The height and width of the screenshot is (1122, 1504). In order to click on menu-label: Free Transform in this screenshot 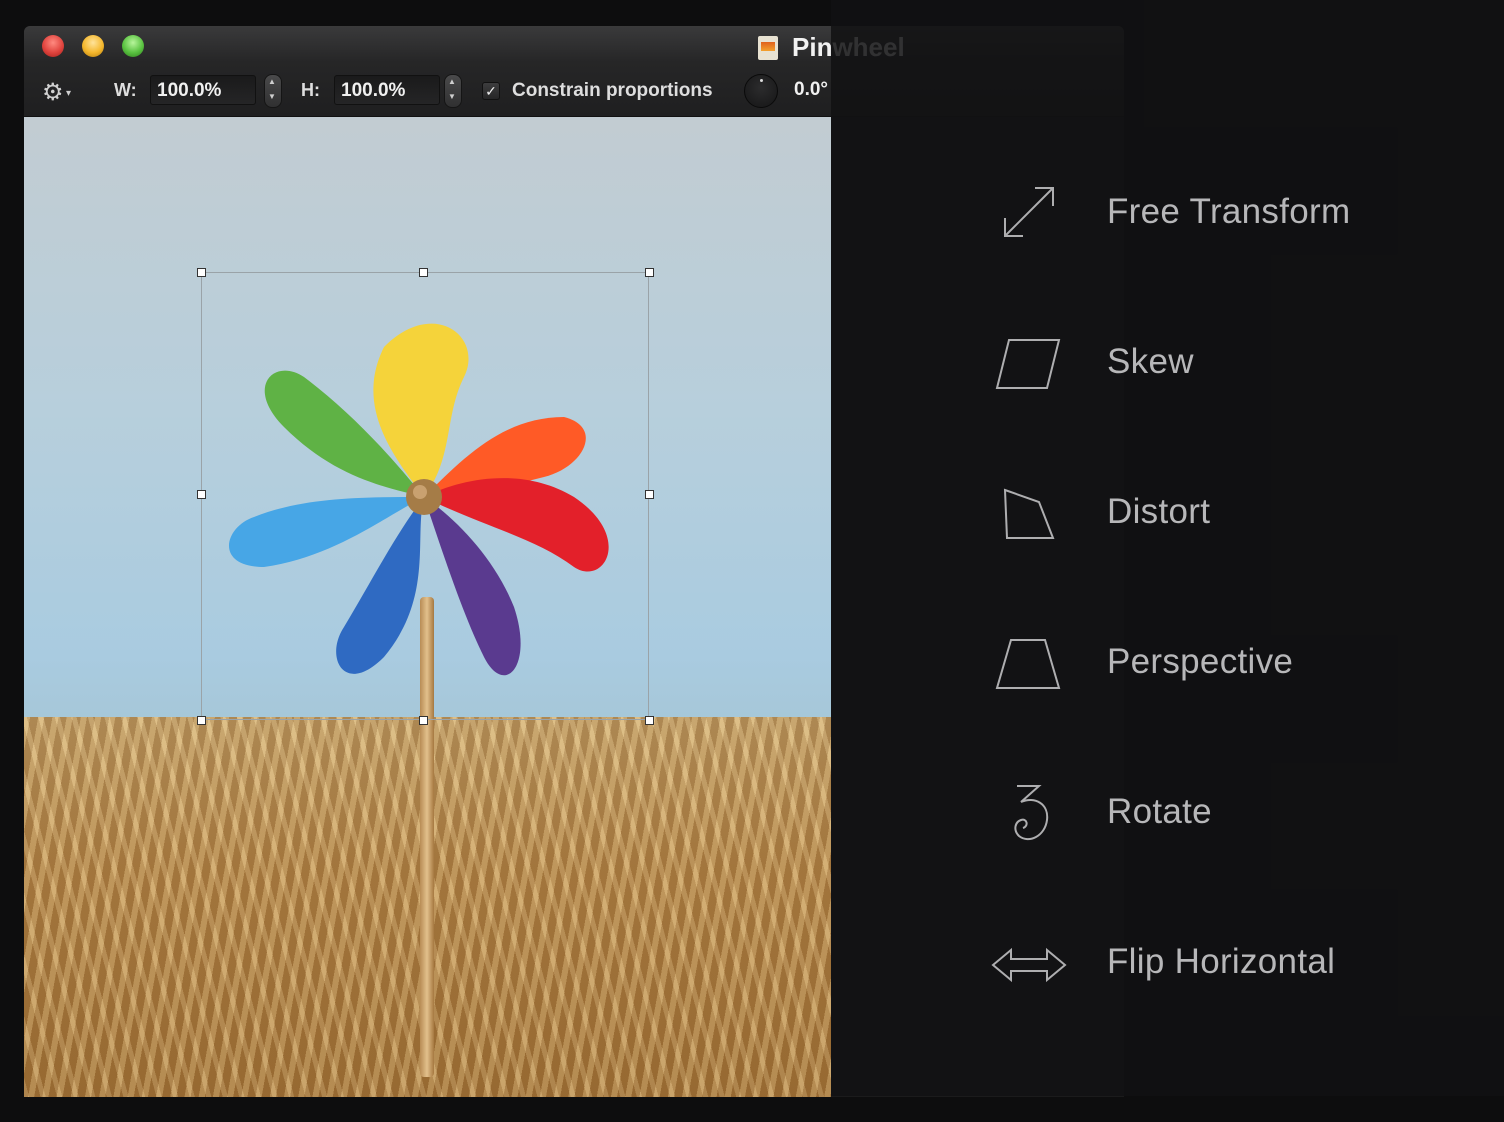, I will do `click(1229, 211)`.